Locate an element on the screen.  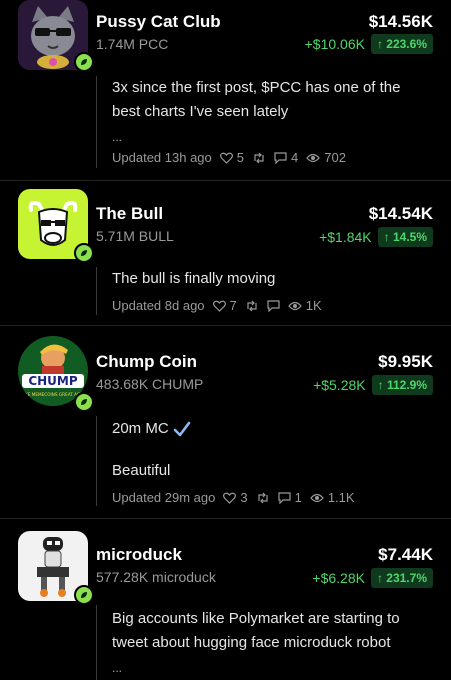
price-delta: +$10.06K is located at coordinates (334, 44).